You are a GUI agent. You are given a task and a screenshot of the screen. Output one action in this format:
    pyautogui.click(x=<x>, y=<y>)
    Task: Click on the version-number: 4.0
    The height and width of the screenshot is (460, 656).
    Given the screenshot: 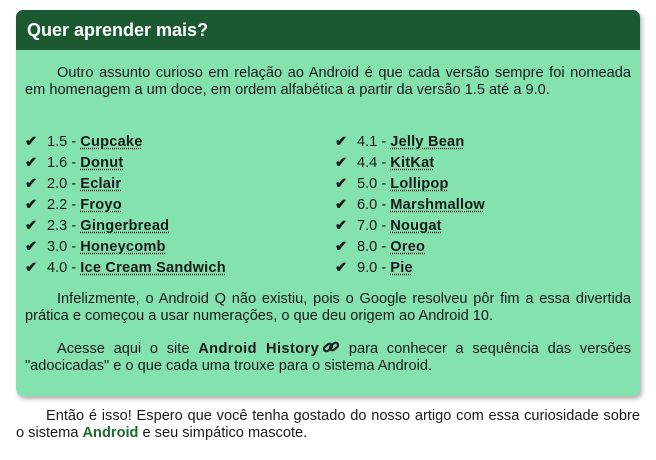 What is the action you would take?
    pyautogui.click(x=57, y=268)
    